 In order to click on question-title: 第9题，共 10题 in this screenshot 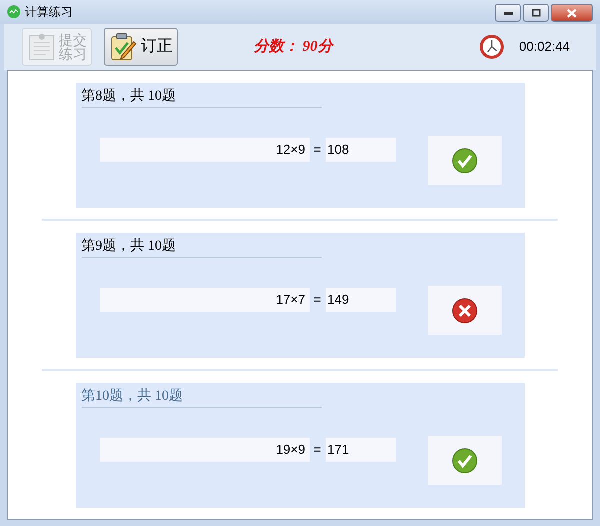, I will do `click(202, 247)`.